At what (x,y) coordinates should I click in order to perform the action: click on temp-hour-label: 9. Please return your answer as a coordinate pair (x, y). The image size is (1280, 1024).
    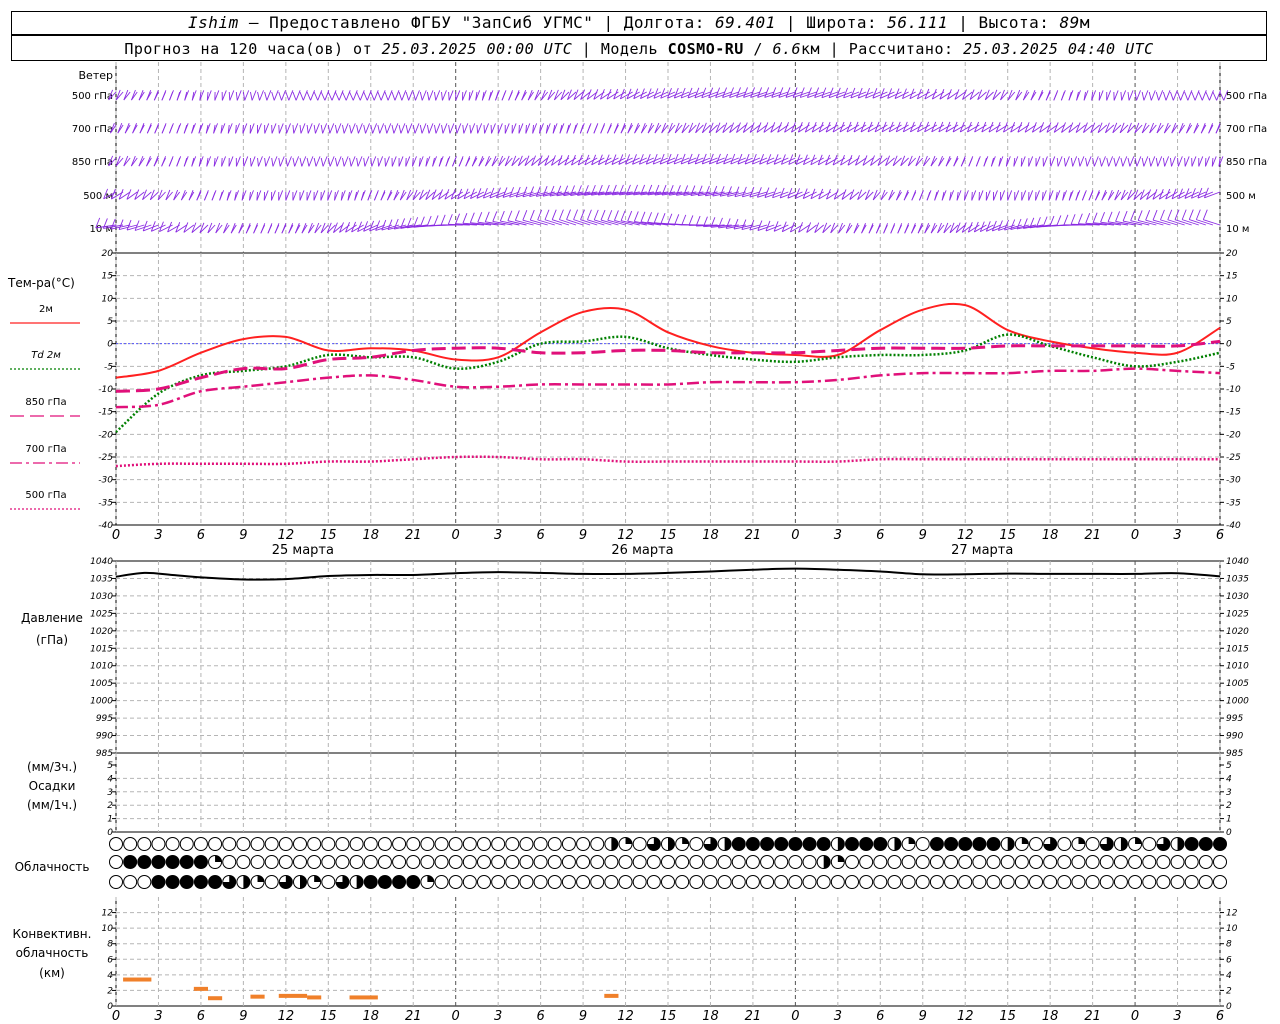
    Looking at the image, I should click on (923, 535).